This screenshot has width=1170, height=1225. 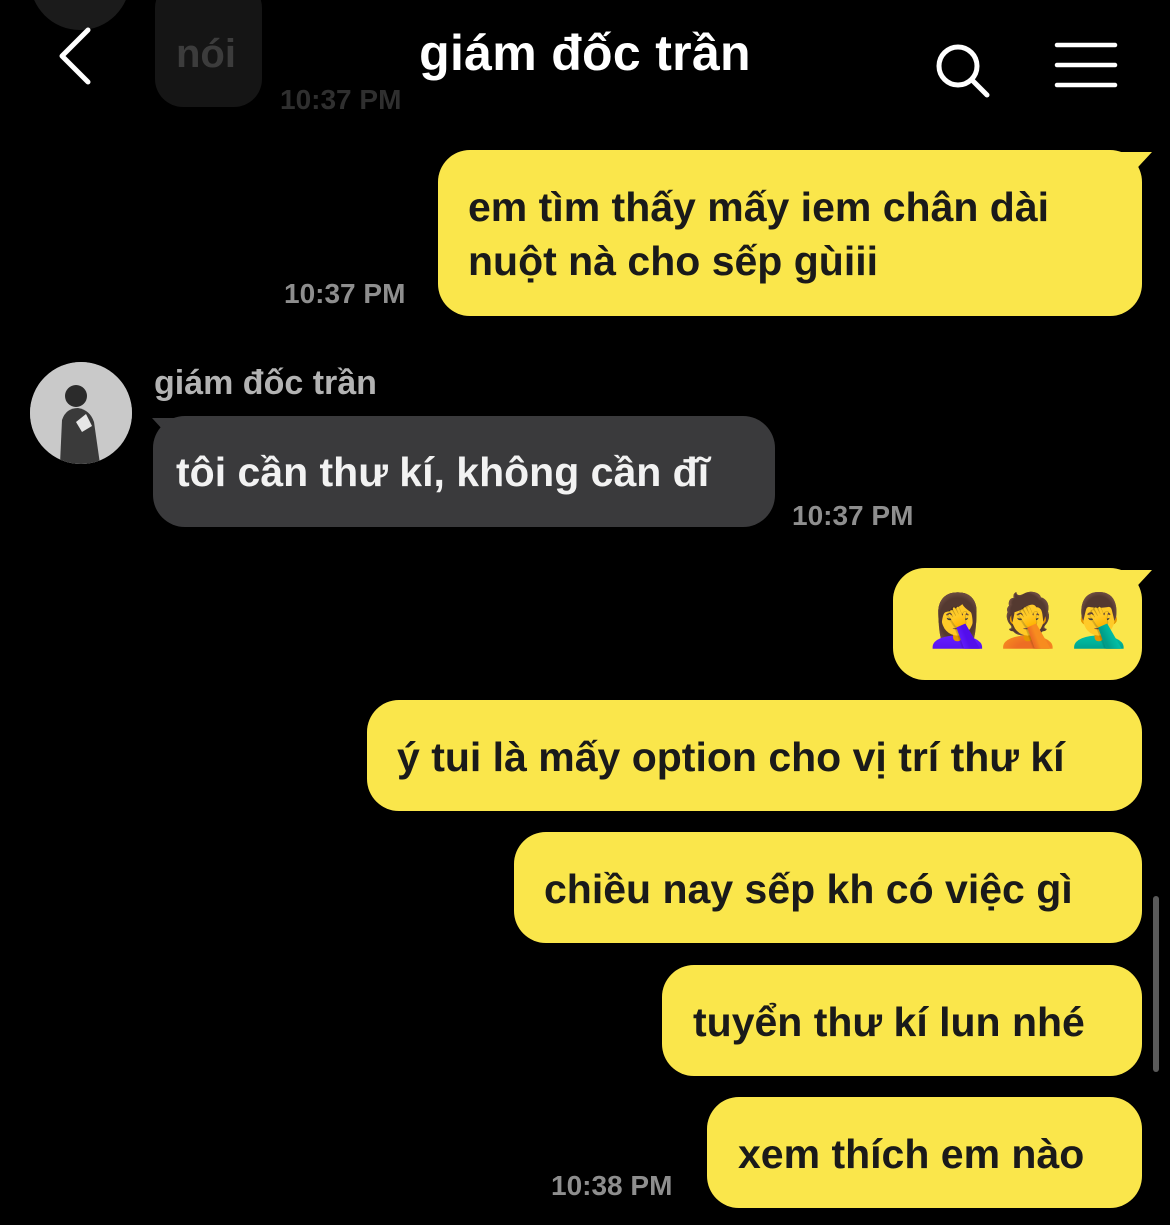 What do you see at coordinates (585, 53) in the screenshot?
I see `chat-title: giám đốc trần` at bounding box center [585, 53].